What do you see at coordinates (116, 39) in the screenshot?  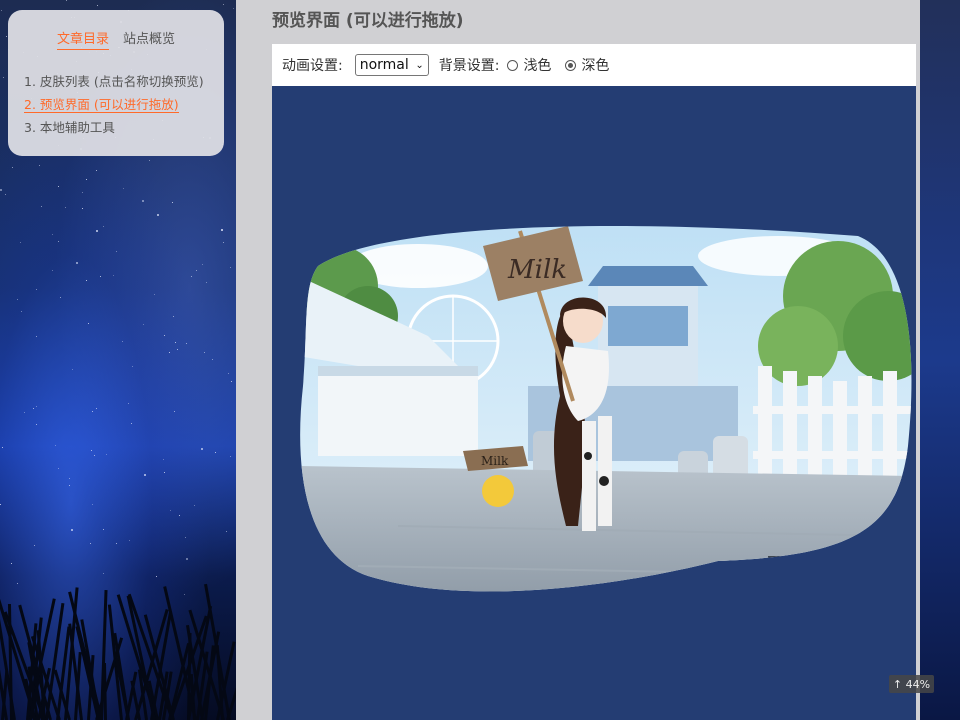 I see `toc-tabs: 文章目录 站点概览` at bounding box center [116, 39].